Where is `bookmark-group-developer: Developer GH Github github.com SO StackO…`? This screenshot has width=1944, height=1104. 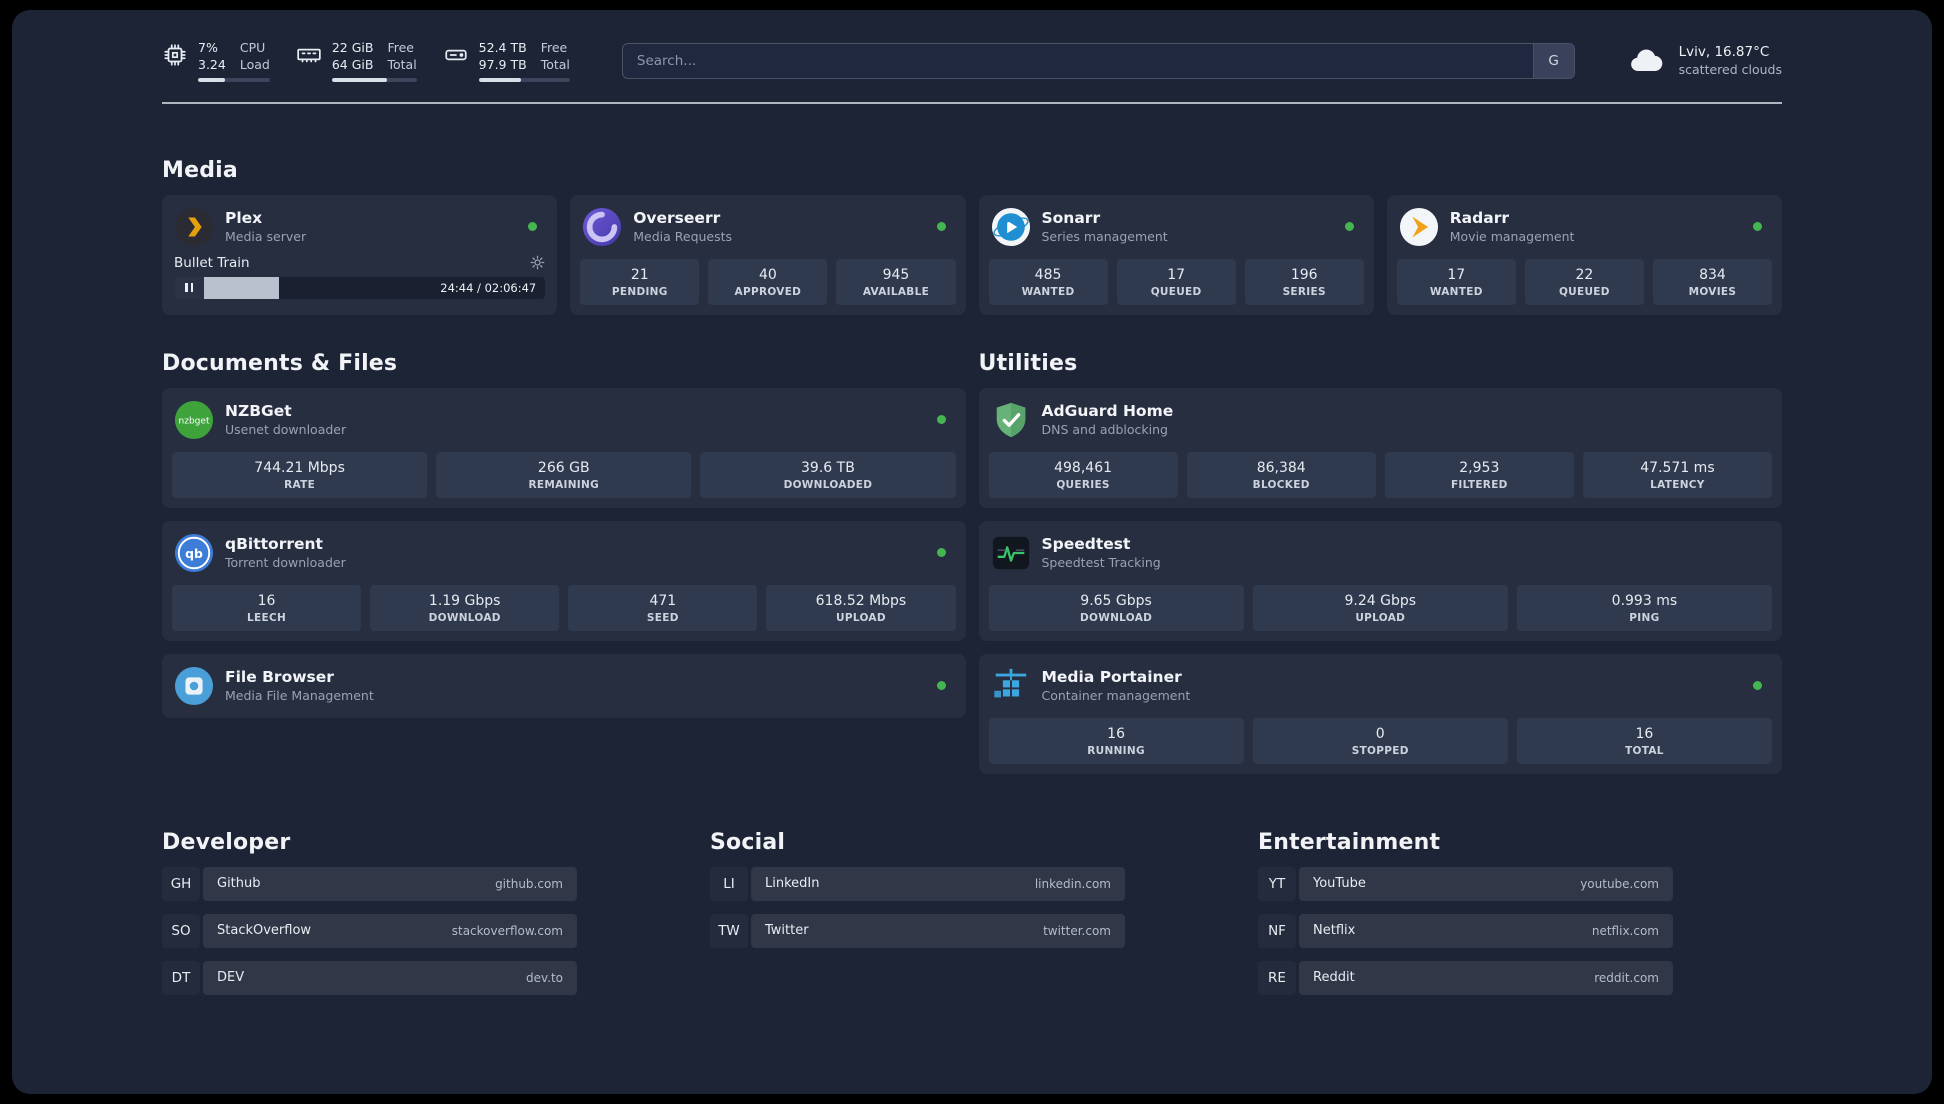
bookmark-group-developer: Developer GH Github github.com SO StackO… is located at coordinates (424, 919).